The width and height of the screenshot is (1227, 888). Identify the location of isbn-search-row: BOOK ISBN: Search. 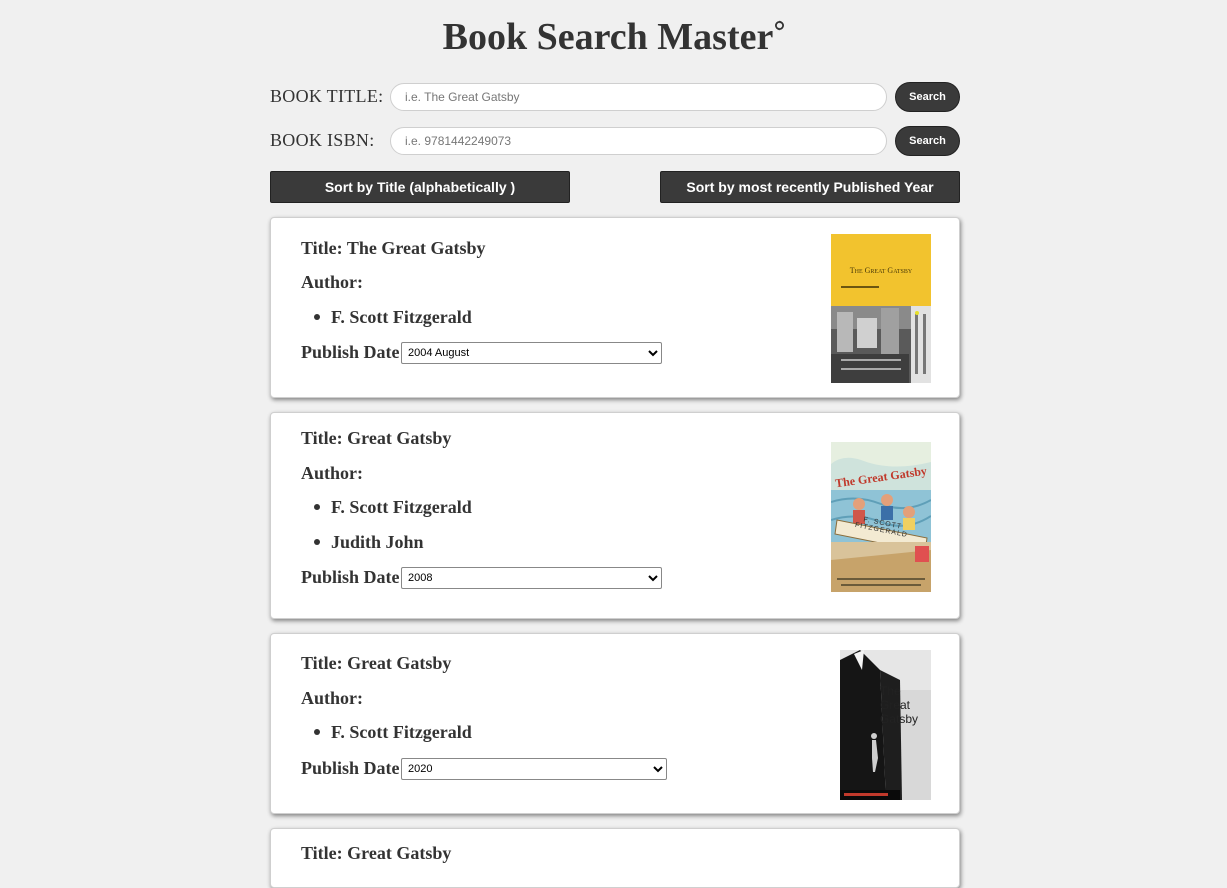
(615, 141).